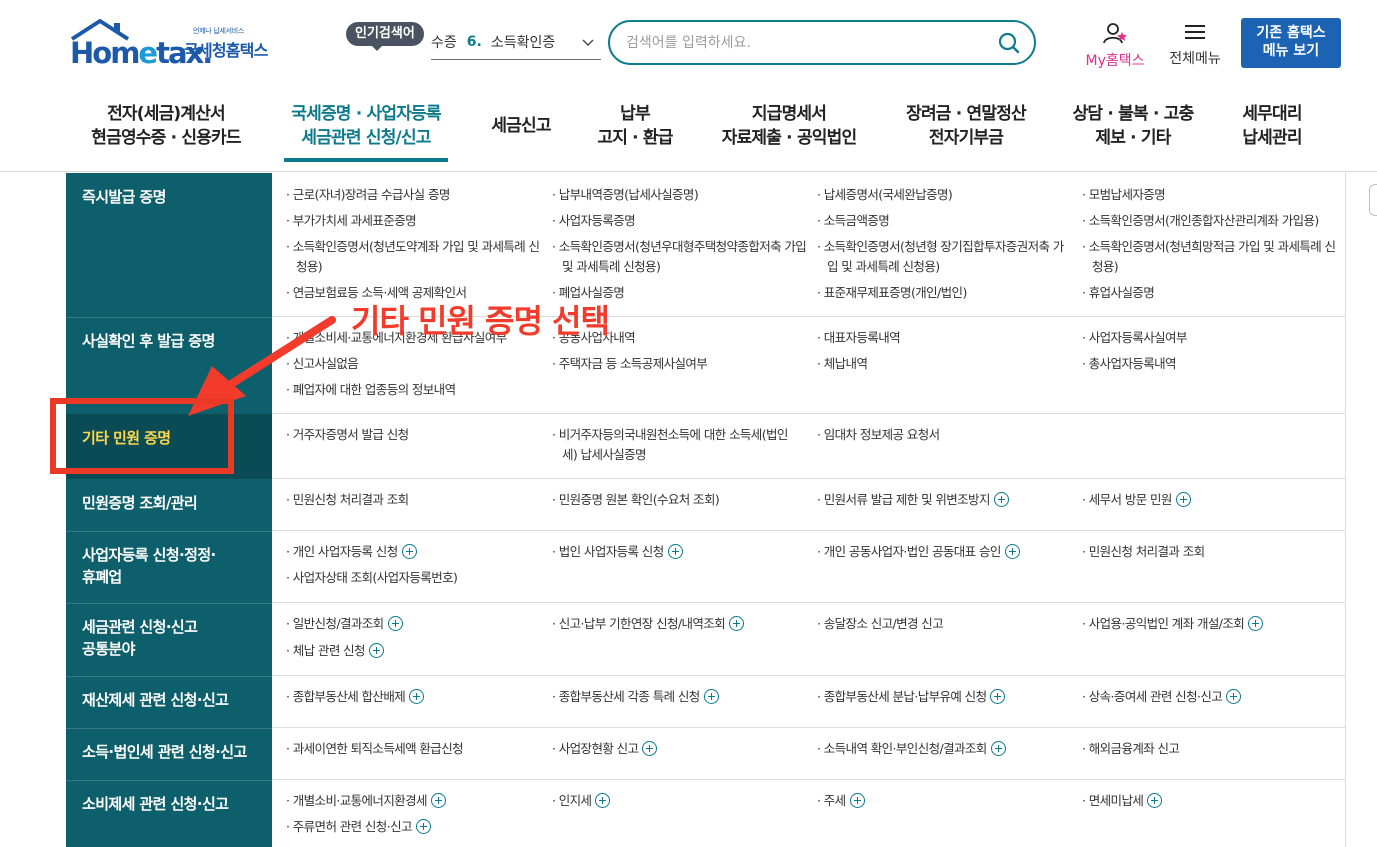 Image resolution: width=1377 pixels, height=847 pixels. Describe the element at coordinates (1213, 697) in the screenshot. I see `menu-link: 상속·증여세 관련 신청·신고` at that location.